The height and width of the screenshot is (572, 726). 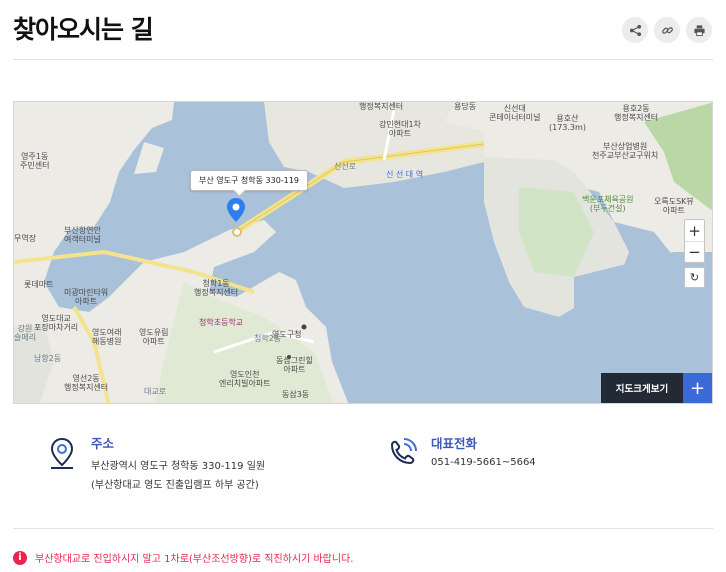 What do you see at coordinates (25, 333) in the screenshot?
I see `map-label: 강원 슬메리` at bounding box center [25, 333].